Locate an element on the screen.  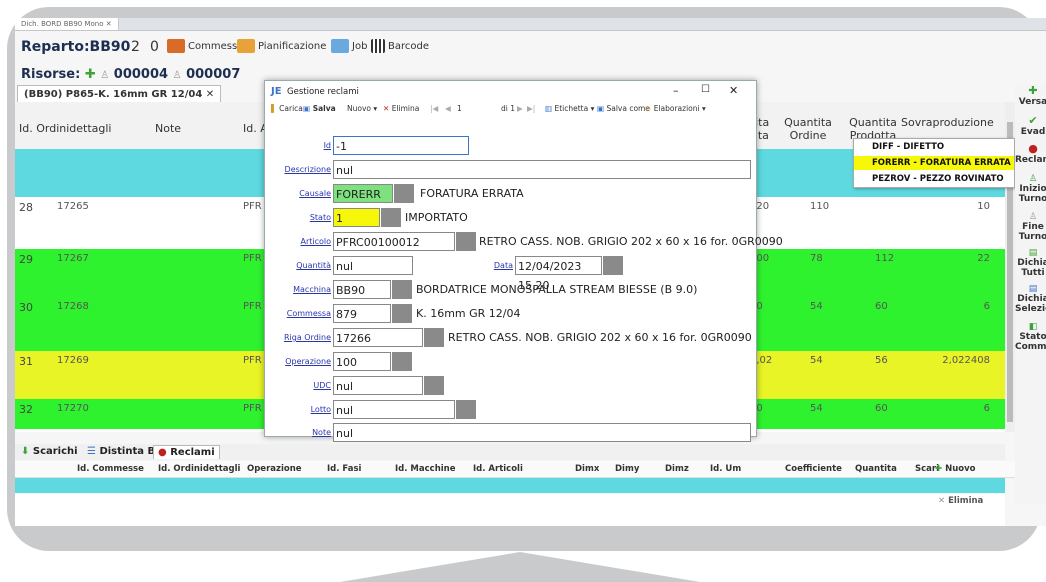
nuovo-dropdown: Nuovo ▾ is located at coordinates (362, 108).